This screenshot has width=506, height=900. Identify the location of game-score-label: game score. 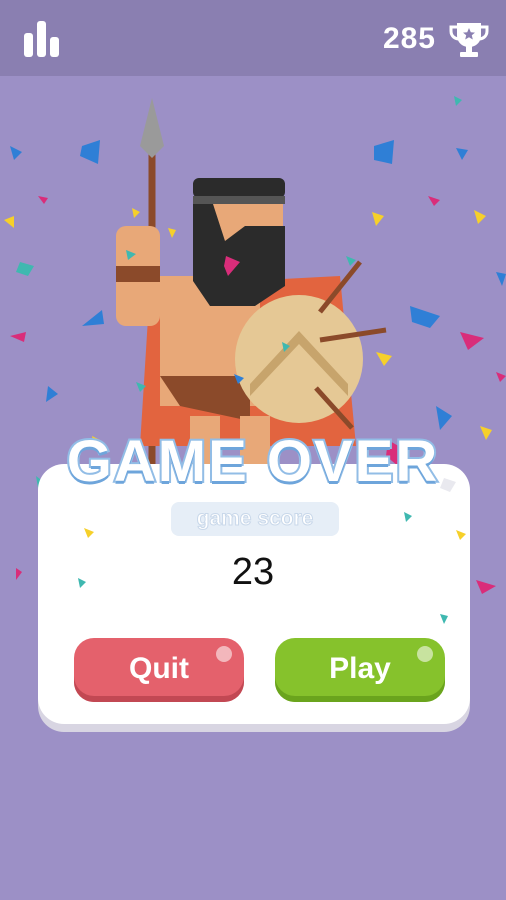
(255, 519).